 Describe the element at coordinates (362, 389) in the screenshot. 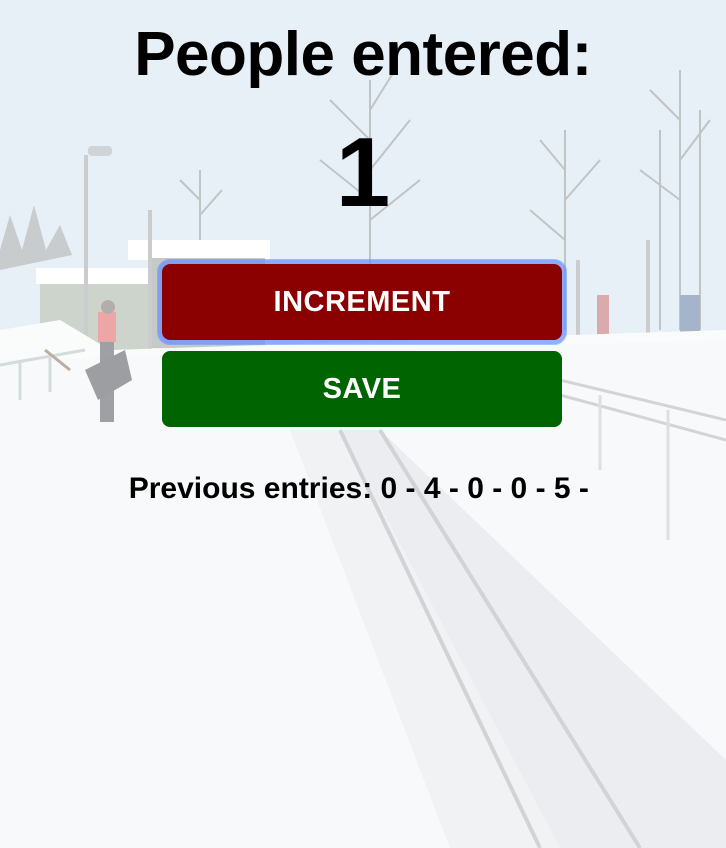

I see `save-button: SAVE` at that location.